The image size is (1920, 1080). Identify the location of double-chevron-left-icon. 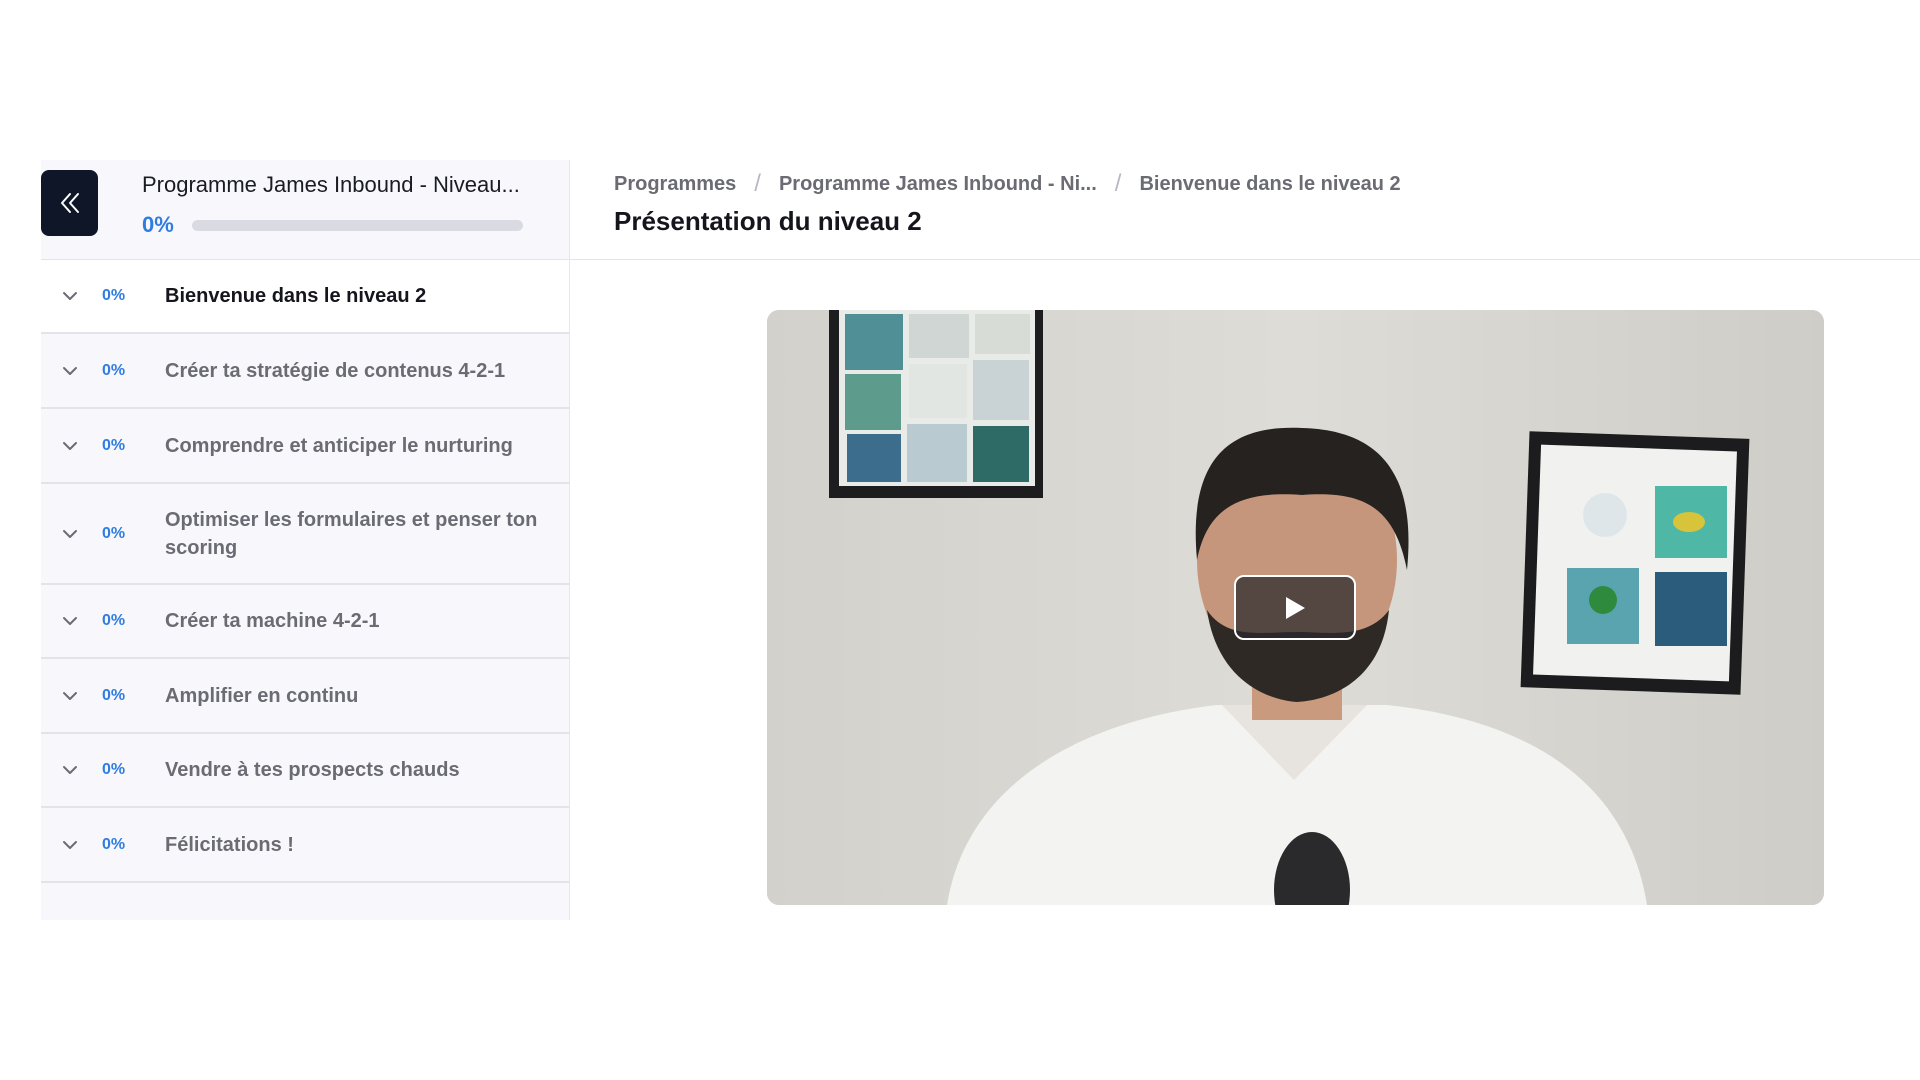
(69, 203).